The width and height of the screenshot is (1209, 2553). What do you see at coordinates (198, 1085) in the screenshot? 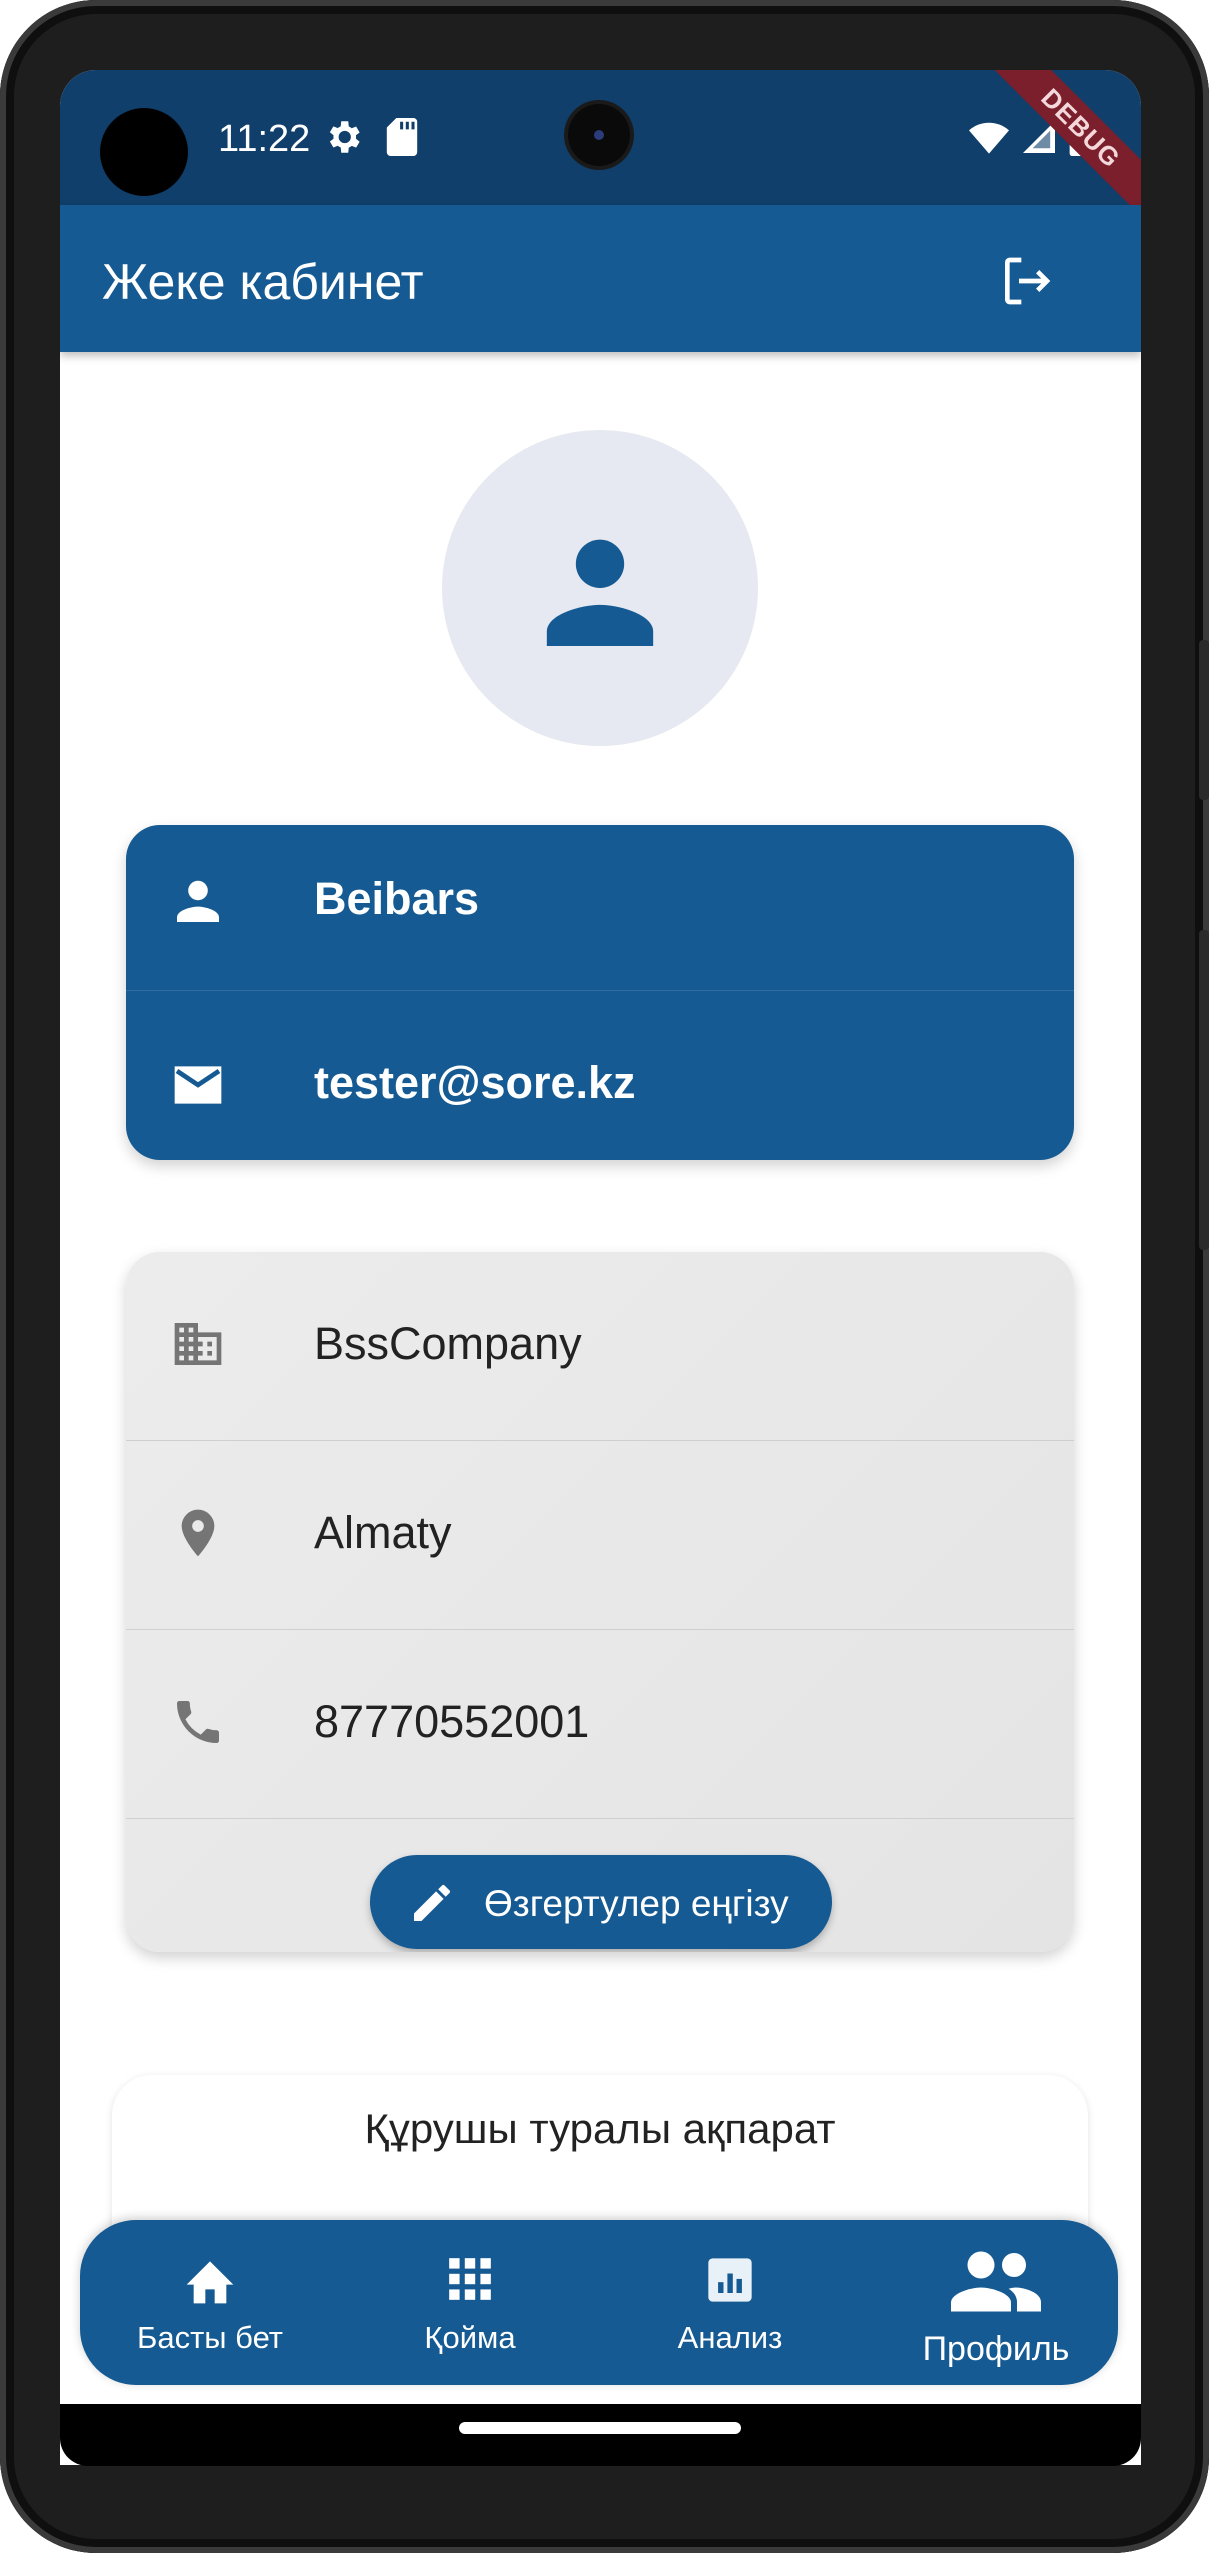
I see `mail-icon` at bounding box center [198, 1085].